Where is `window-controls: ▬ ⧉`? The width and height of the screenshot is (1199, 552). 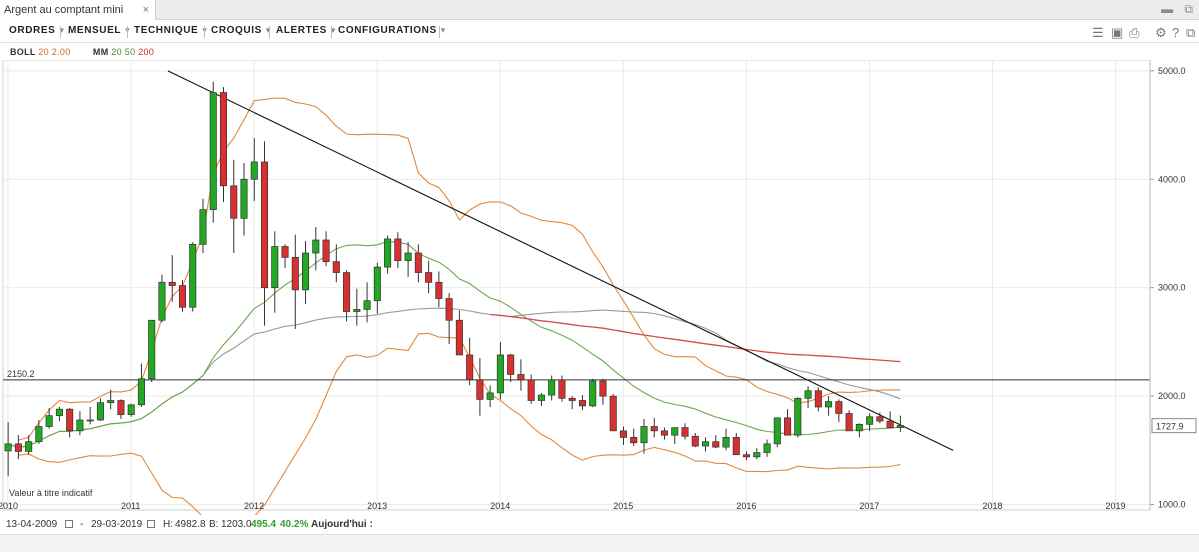
window-controls: ▬ ⧉ is located at coordinates (1173, 9).